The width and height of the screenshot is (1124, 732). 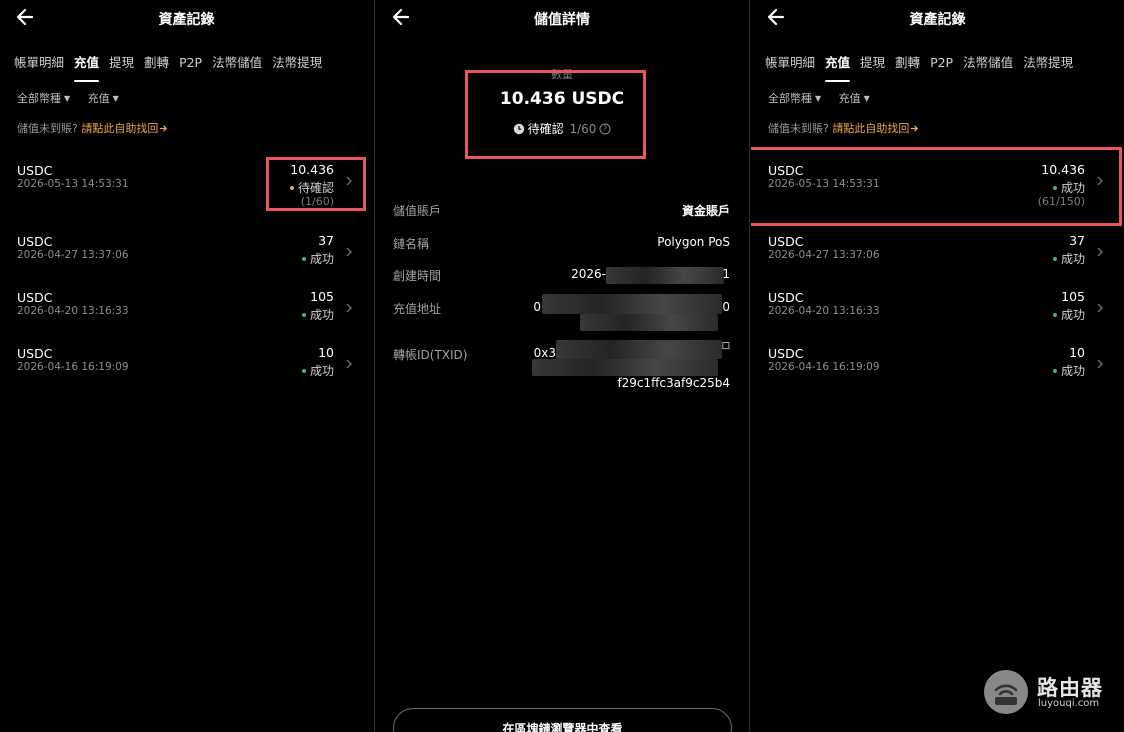 I want to click on pending-dot-icon, so click(x=291, y=188).